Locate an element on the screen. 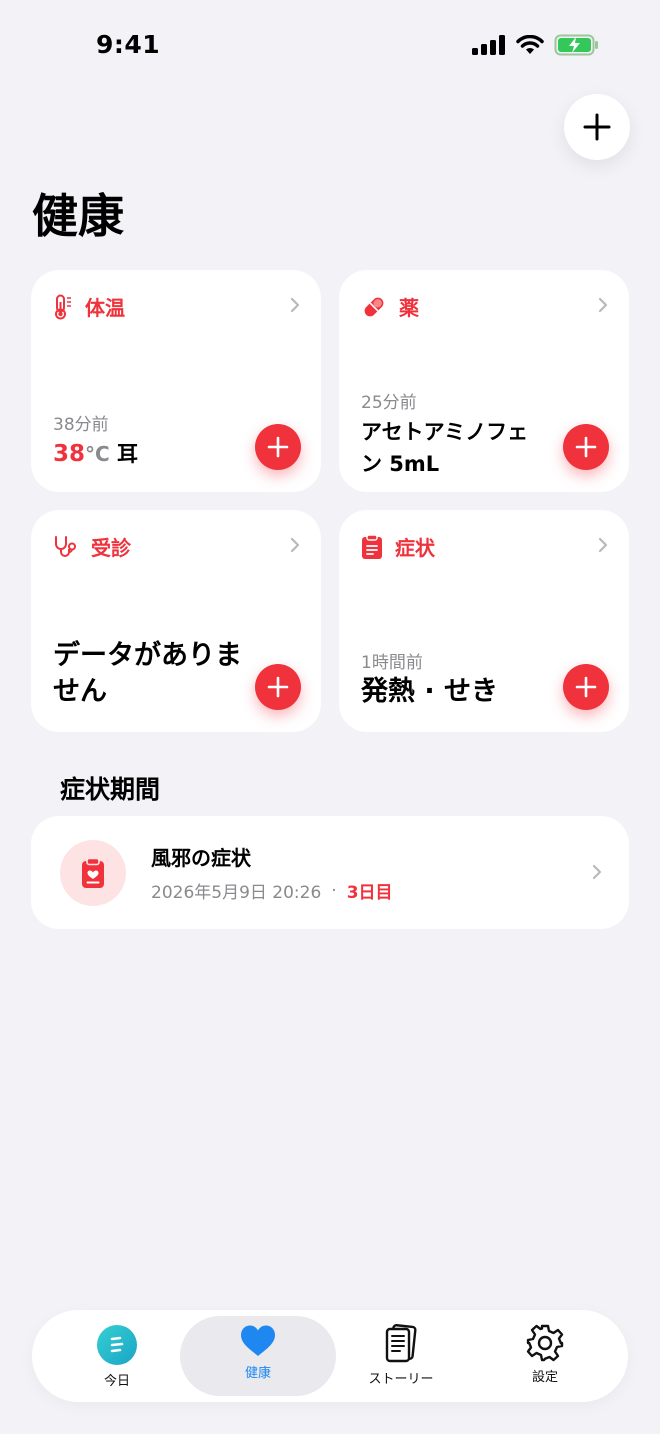  medicine-name: アセトアミノフェン 5mL is located at coordinates (445, 448).